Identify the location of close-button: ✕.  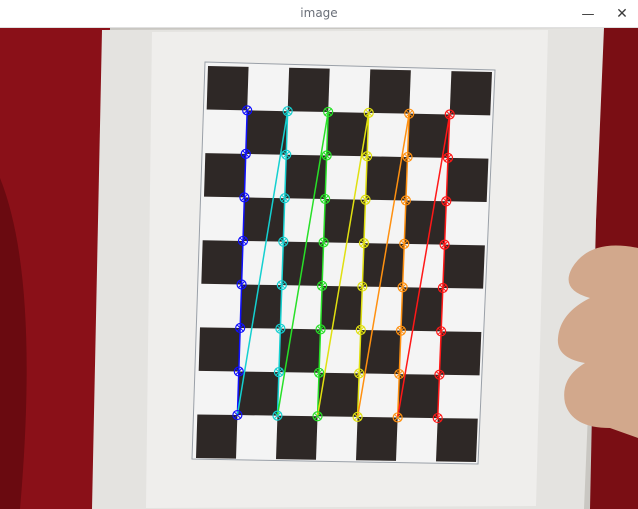
(622, 14).